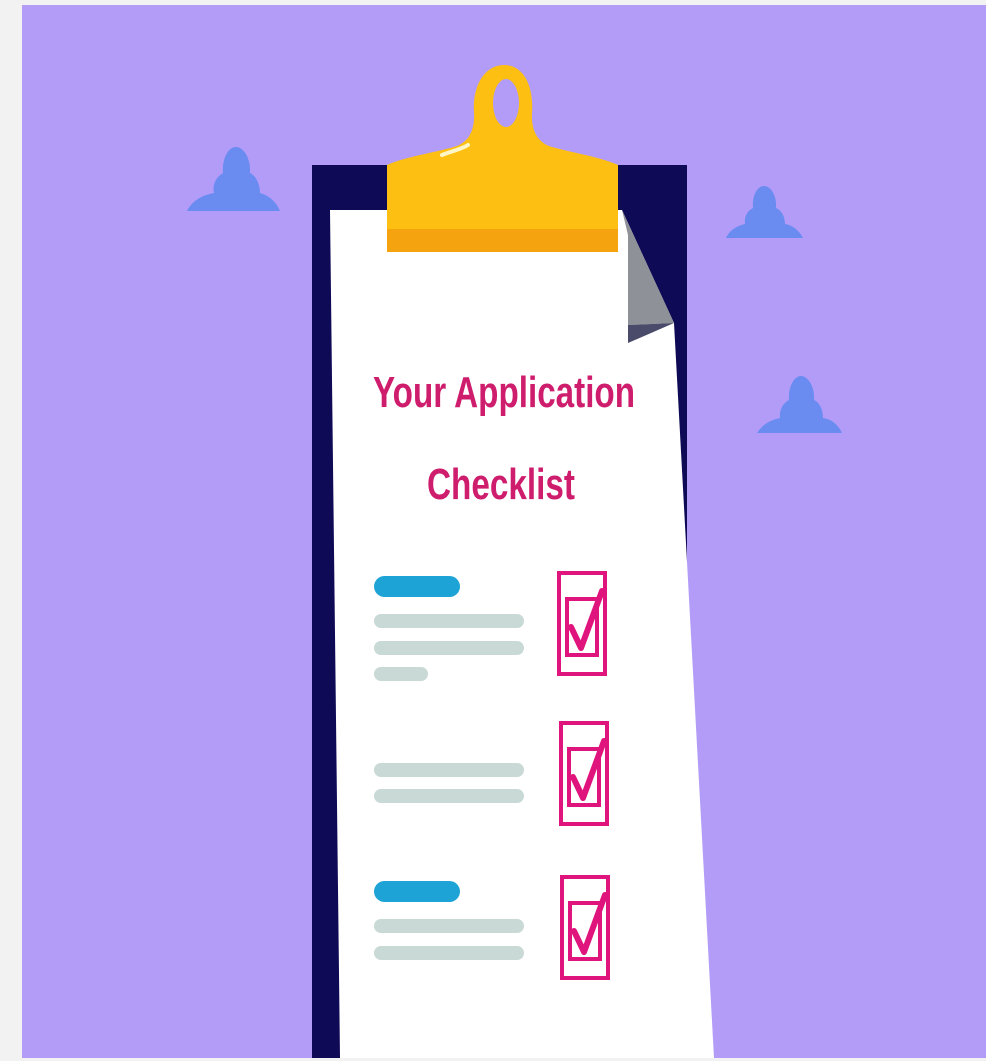  What do you see at coordinates (501, 484) in the screenshot?
I see `checklist-title-line-2: Checklist` at bounding box center [501, 484].